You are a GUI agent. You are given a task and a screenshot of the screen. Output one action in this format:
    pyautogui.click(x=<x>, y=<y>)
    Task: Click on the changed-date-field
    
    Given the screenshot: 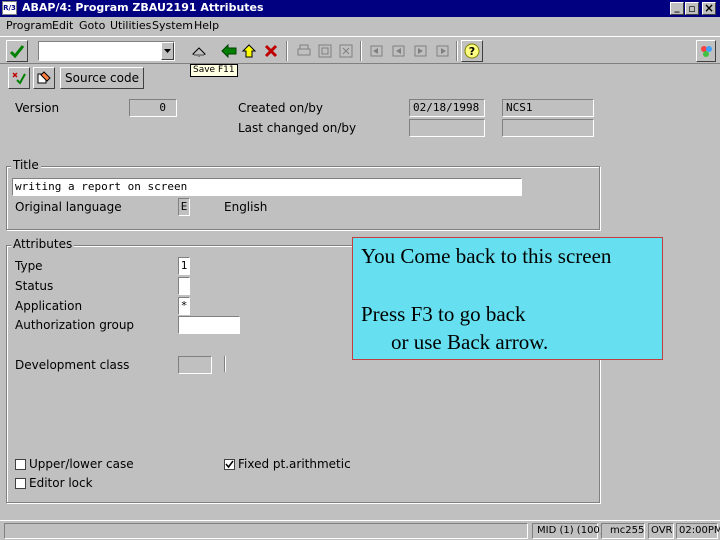 What is the action you would take?
    pyautogui.click(x=447, y=128)
    